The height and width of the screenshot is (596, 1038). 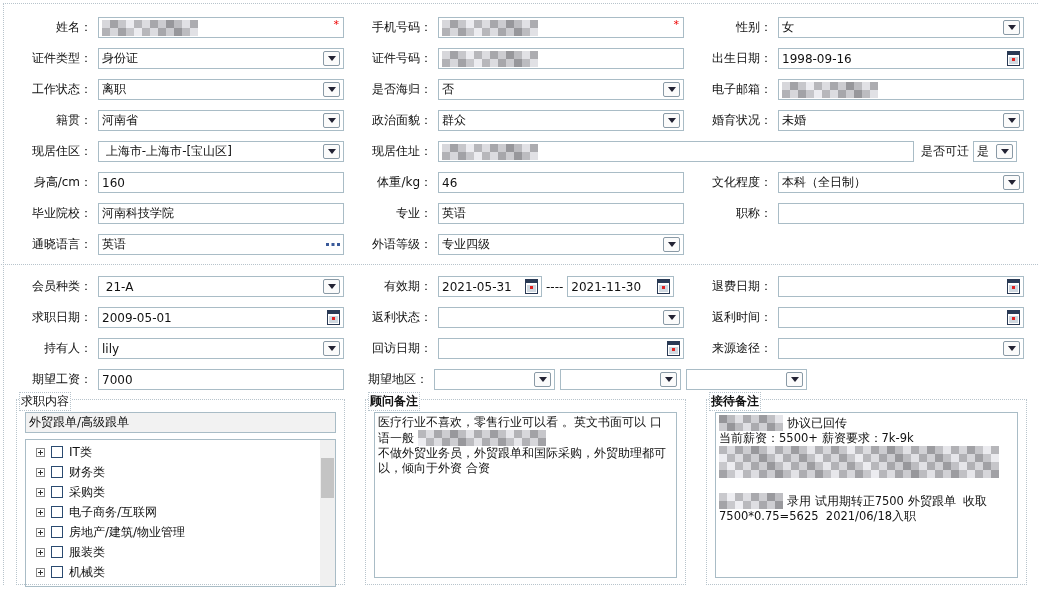 What do you see at coordinates (402, 348) in the screenshot?
I see `field-label: 回访日期：` at bounding box center [402, 348].